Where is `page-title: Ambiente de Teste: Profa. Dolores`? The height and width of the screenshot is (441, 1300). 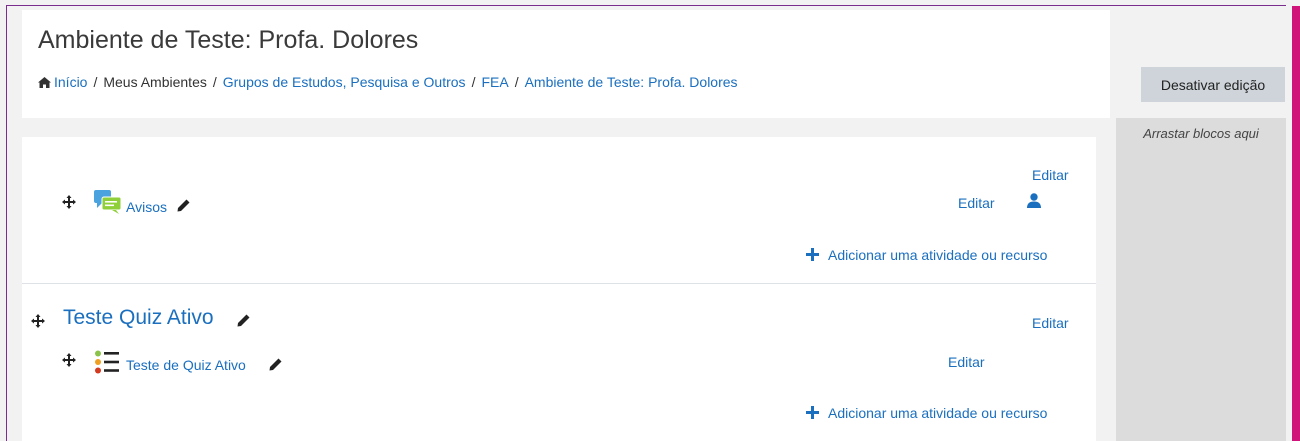 page-title: Ambiente de Teste: Profa. Dolores is located at coordinates (228, 40).